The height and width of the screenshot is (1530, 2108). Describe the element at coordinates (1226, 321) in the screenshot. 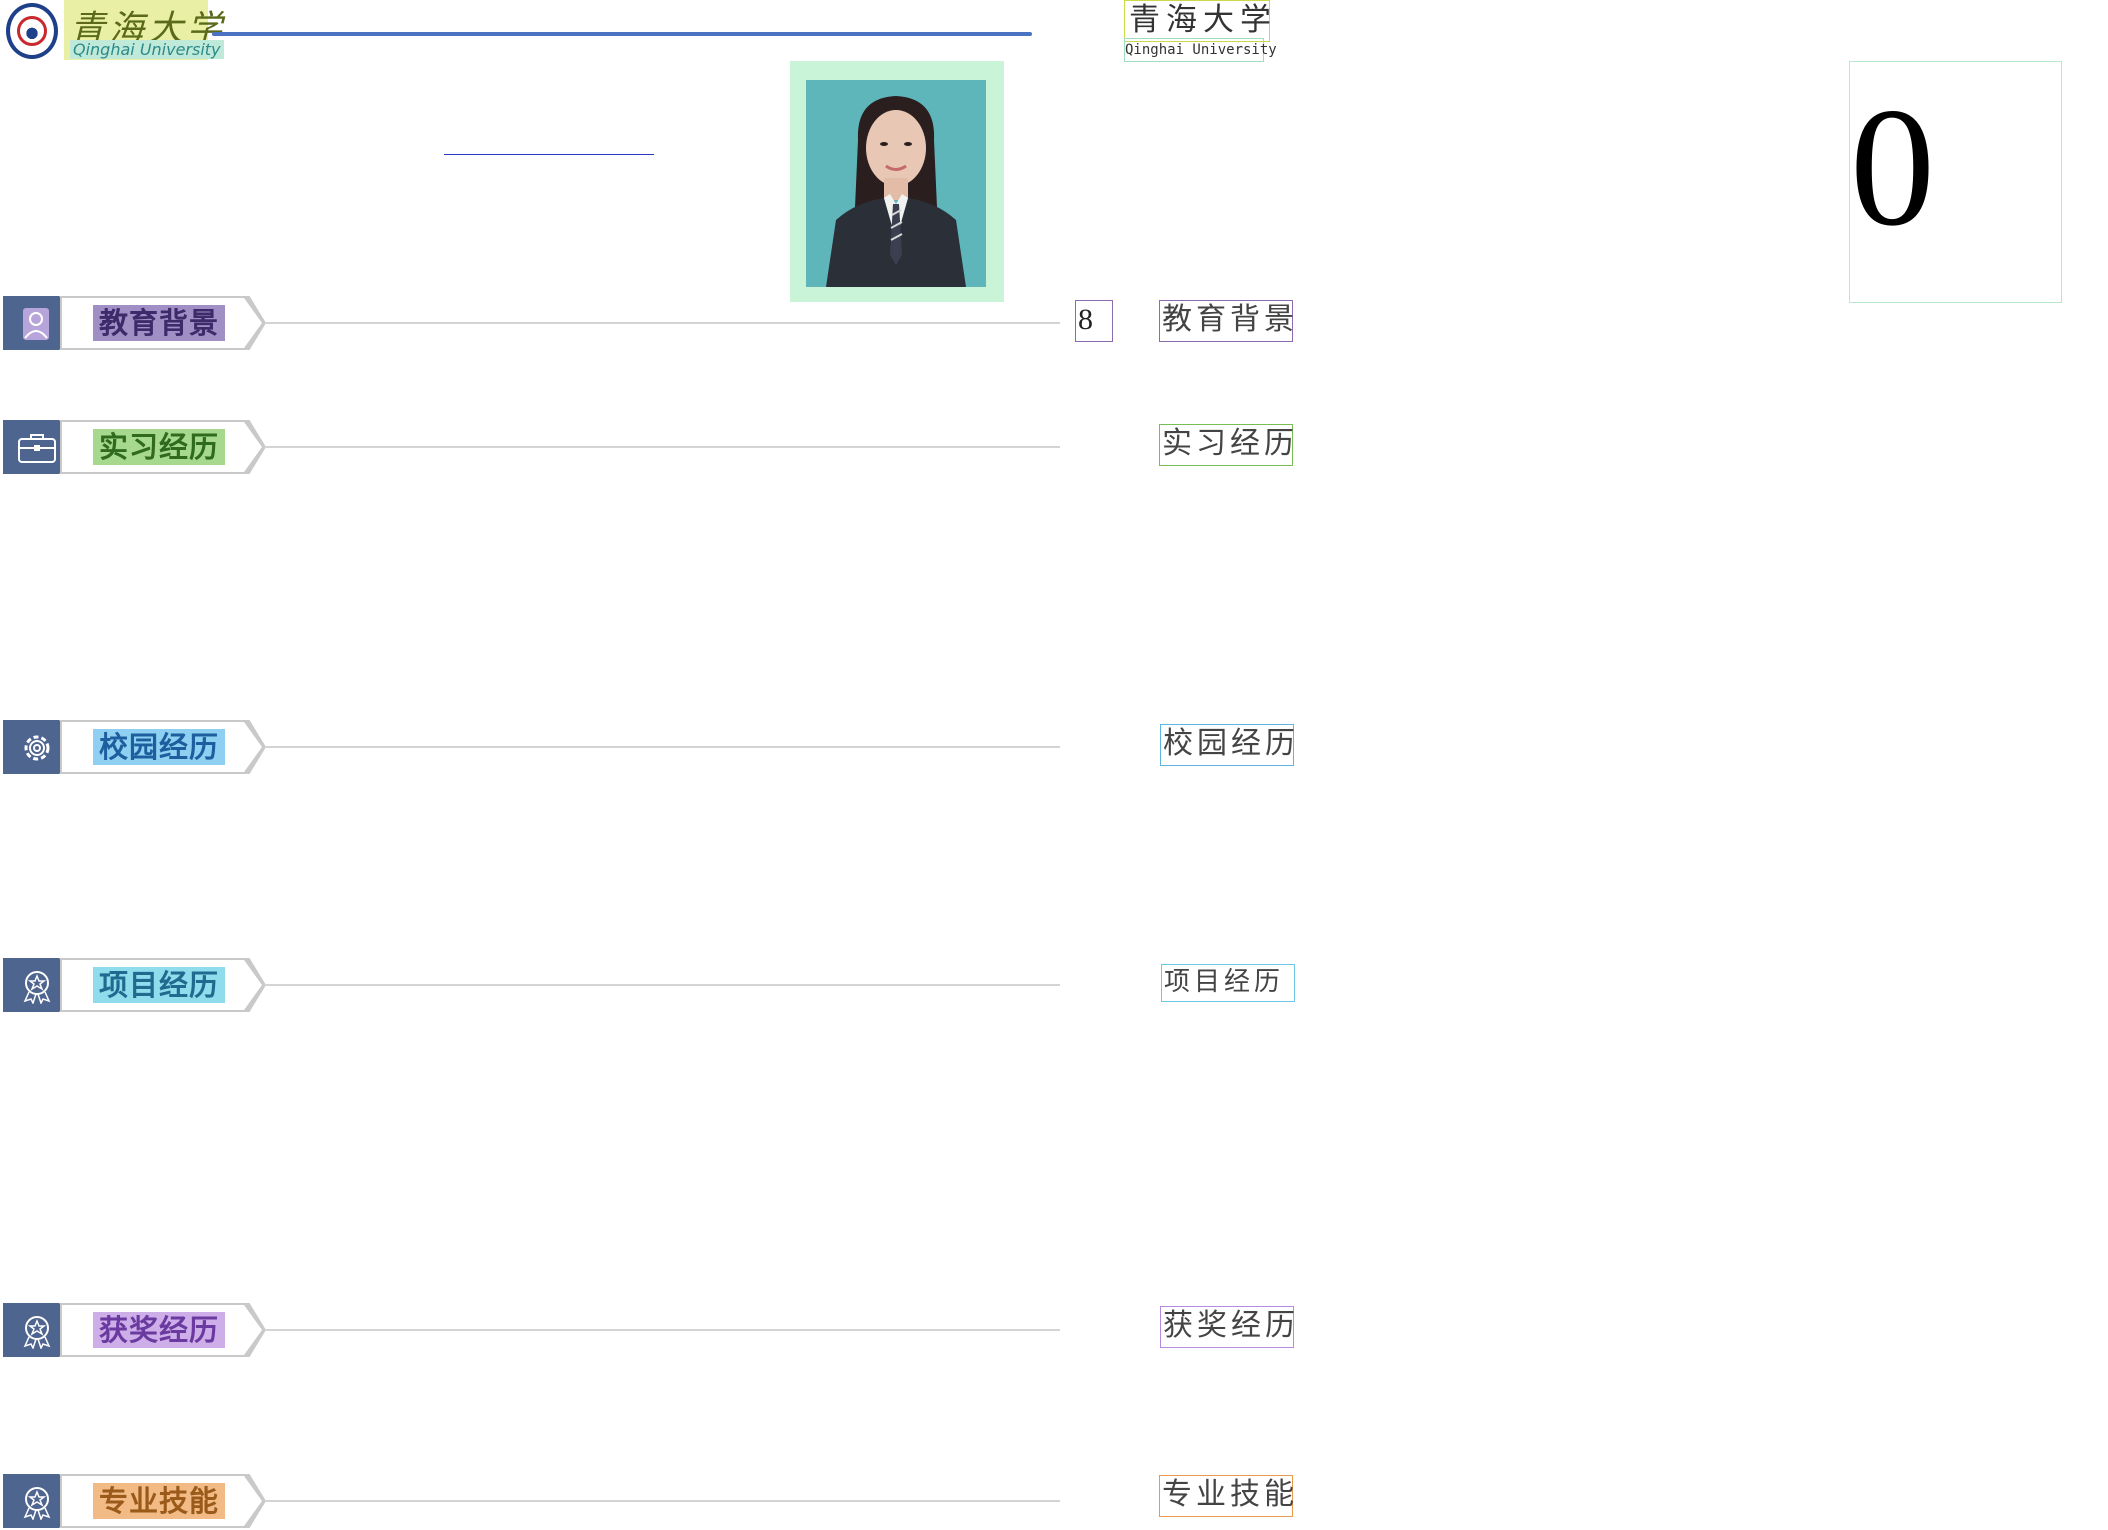

I see `right-section-label: 教育背景` at that location.